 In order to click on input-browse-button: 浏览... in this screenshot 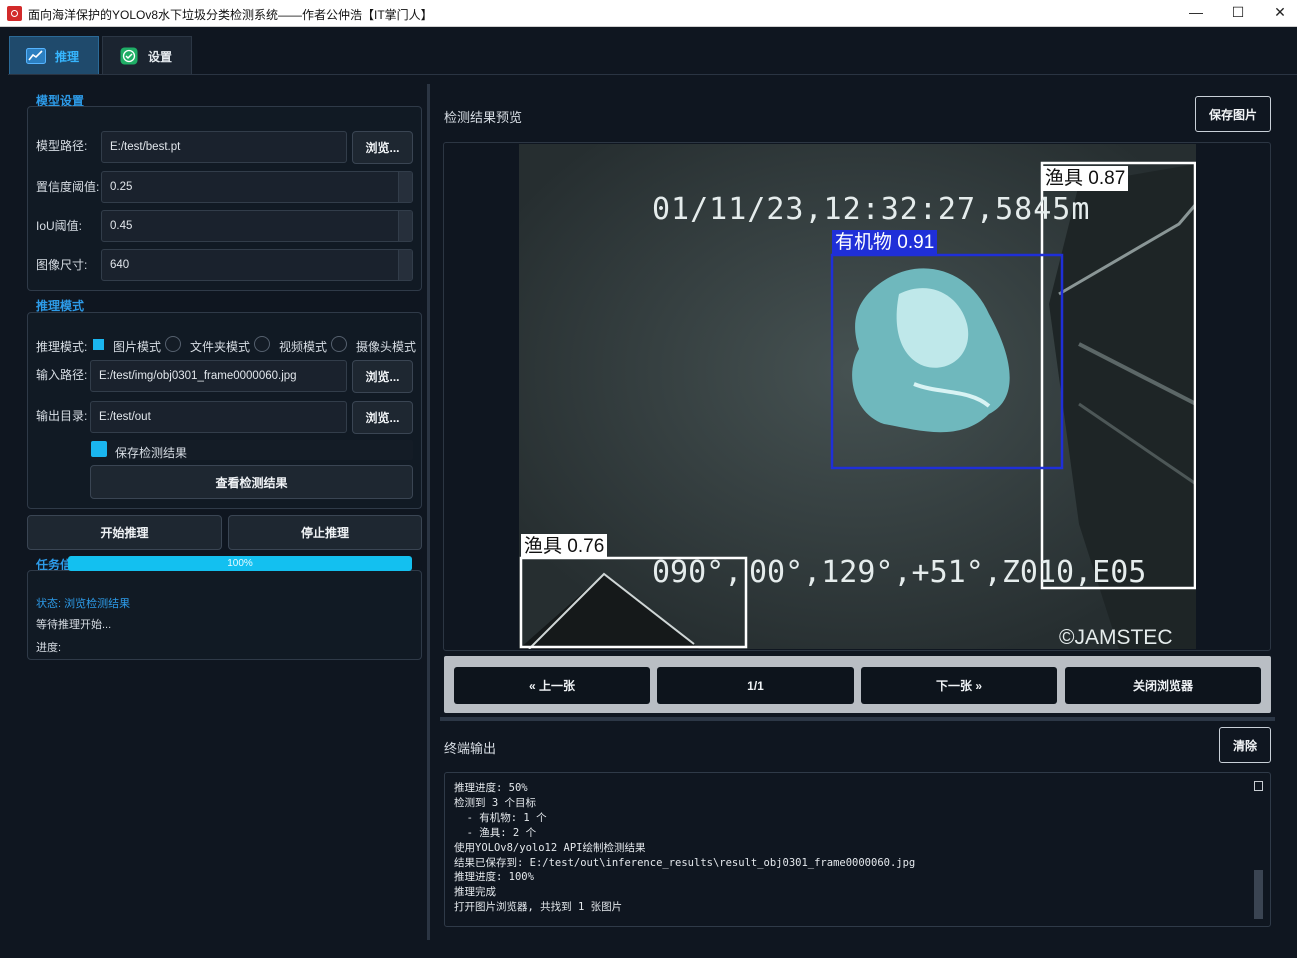, I will do `click(382, 376)`.